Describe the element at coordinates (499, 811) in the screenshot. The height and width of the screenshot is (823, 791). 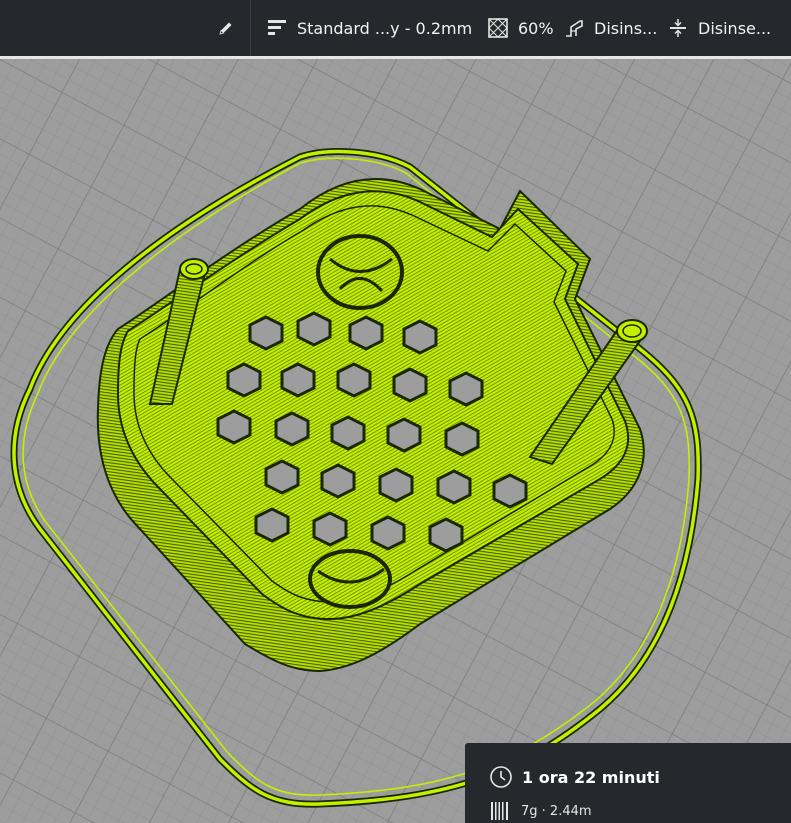
I see `filament-spool-icon` at that location.